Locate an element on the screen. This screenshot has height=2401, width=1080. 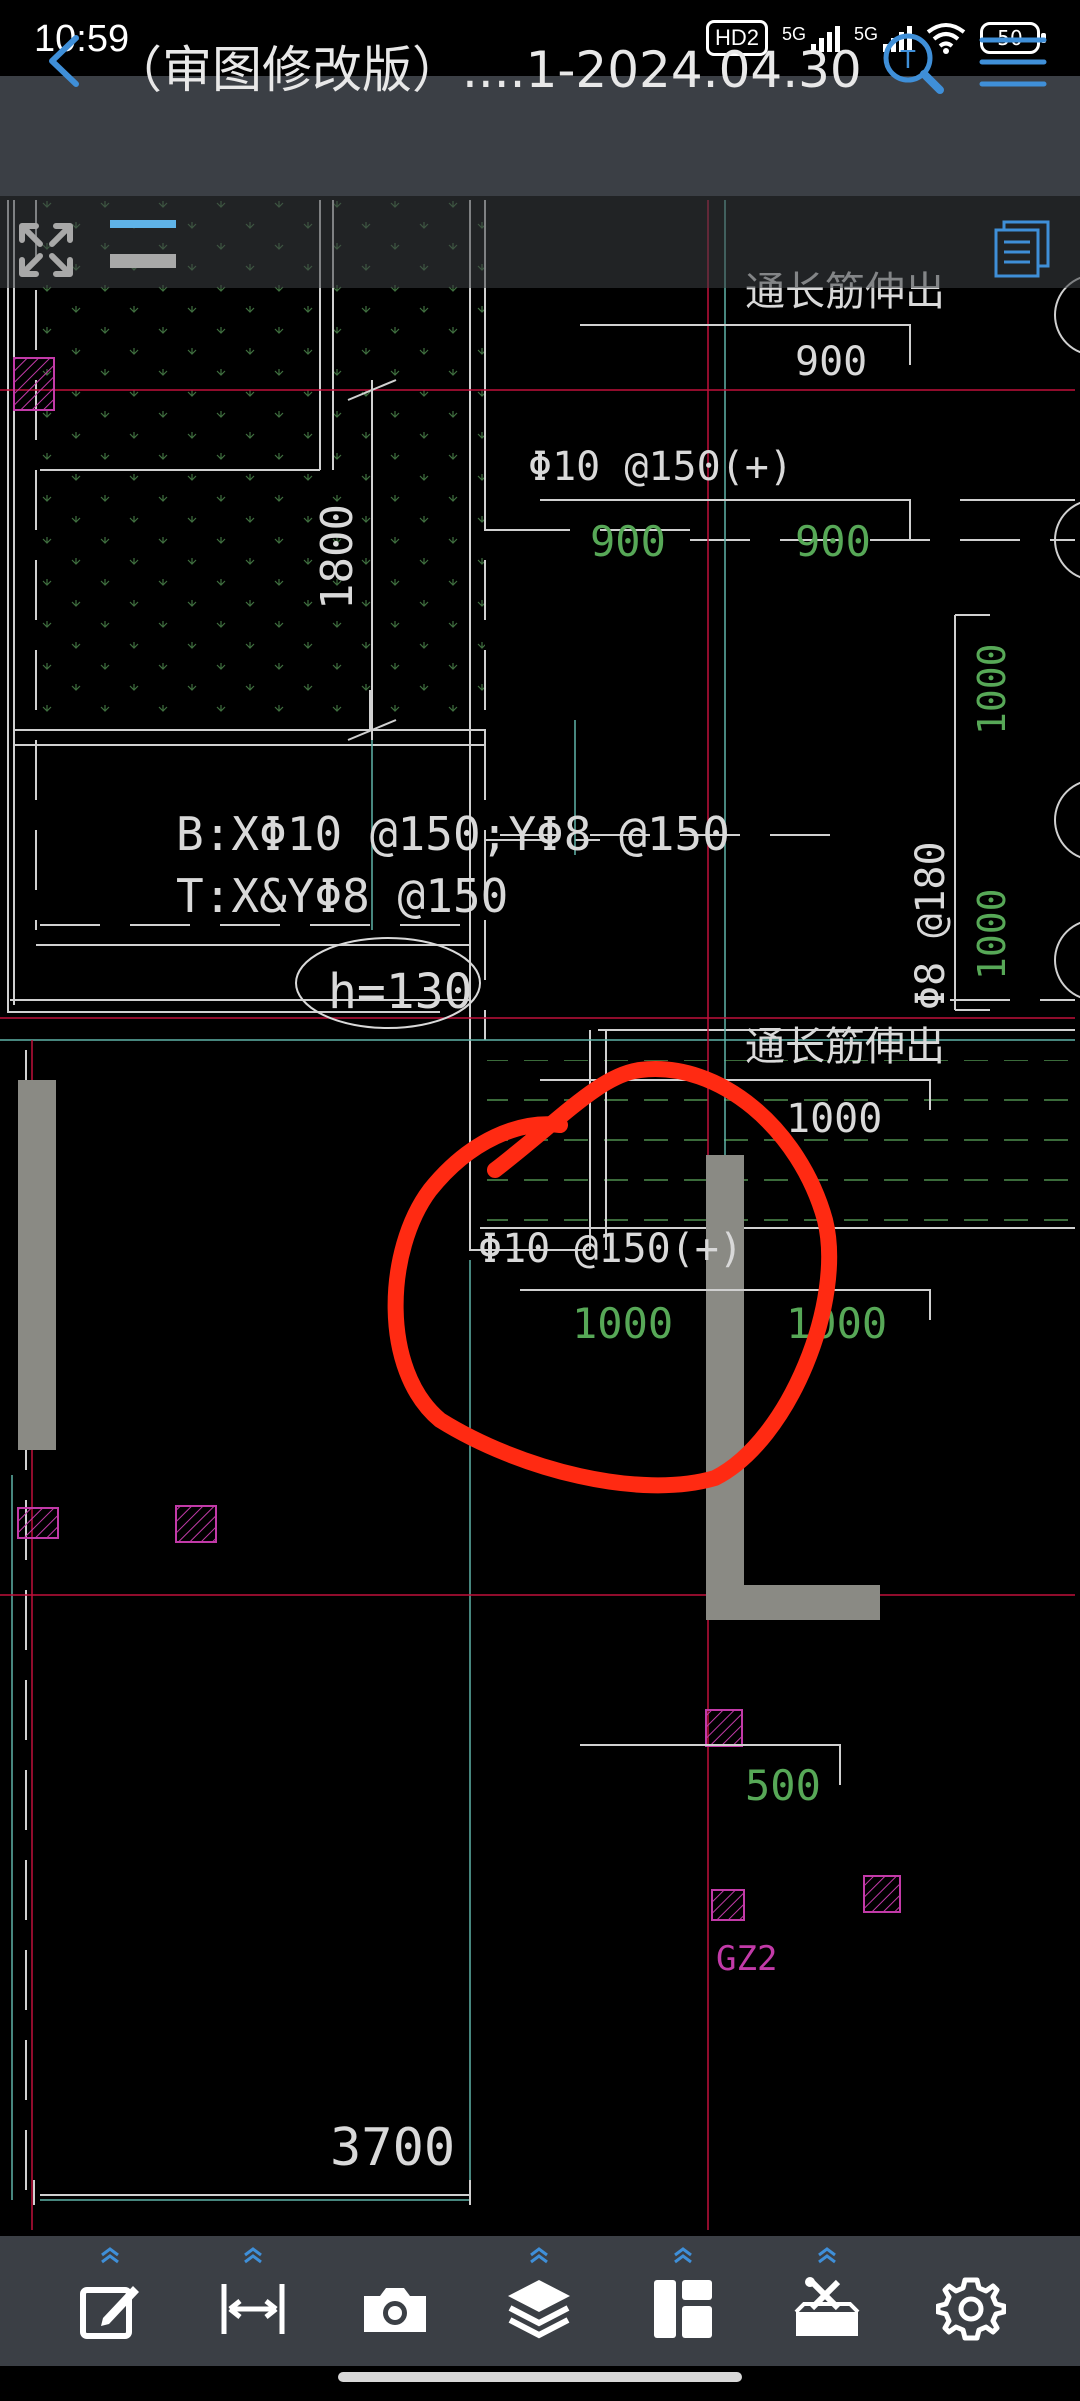
layers-tool-button is located at coordinates (539, 2299).